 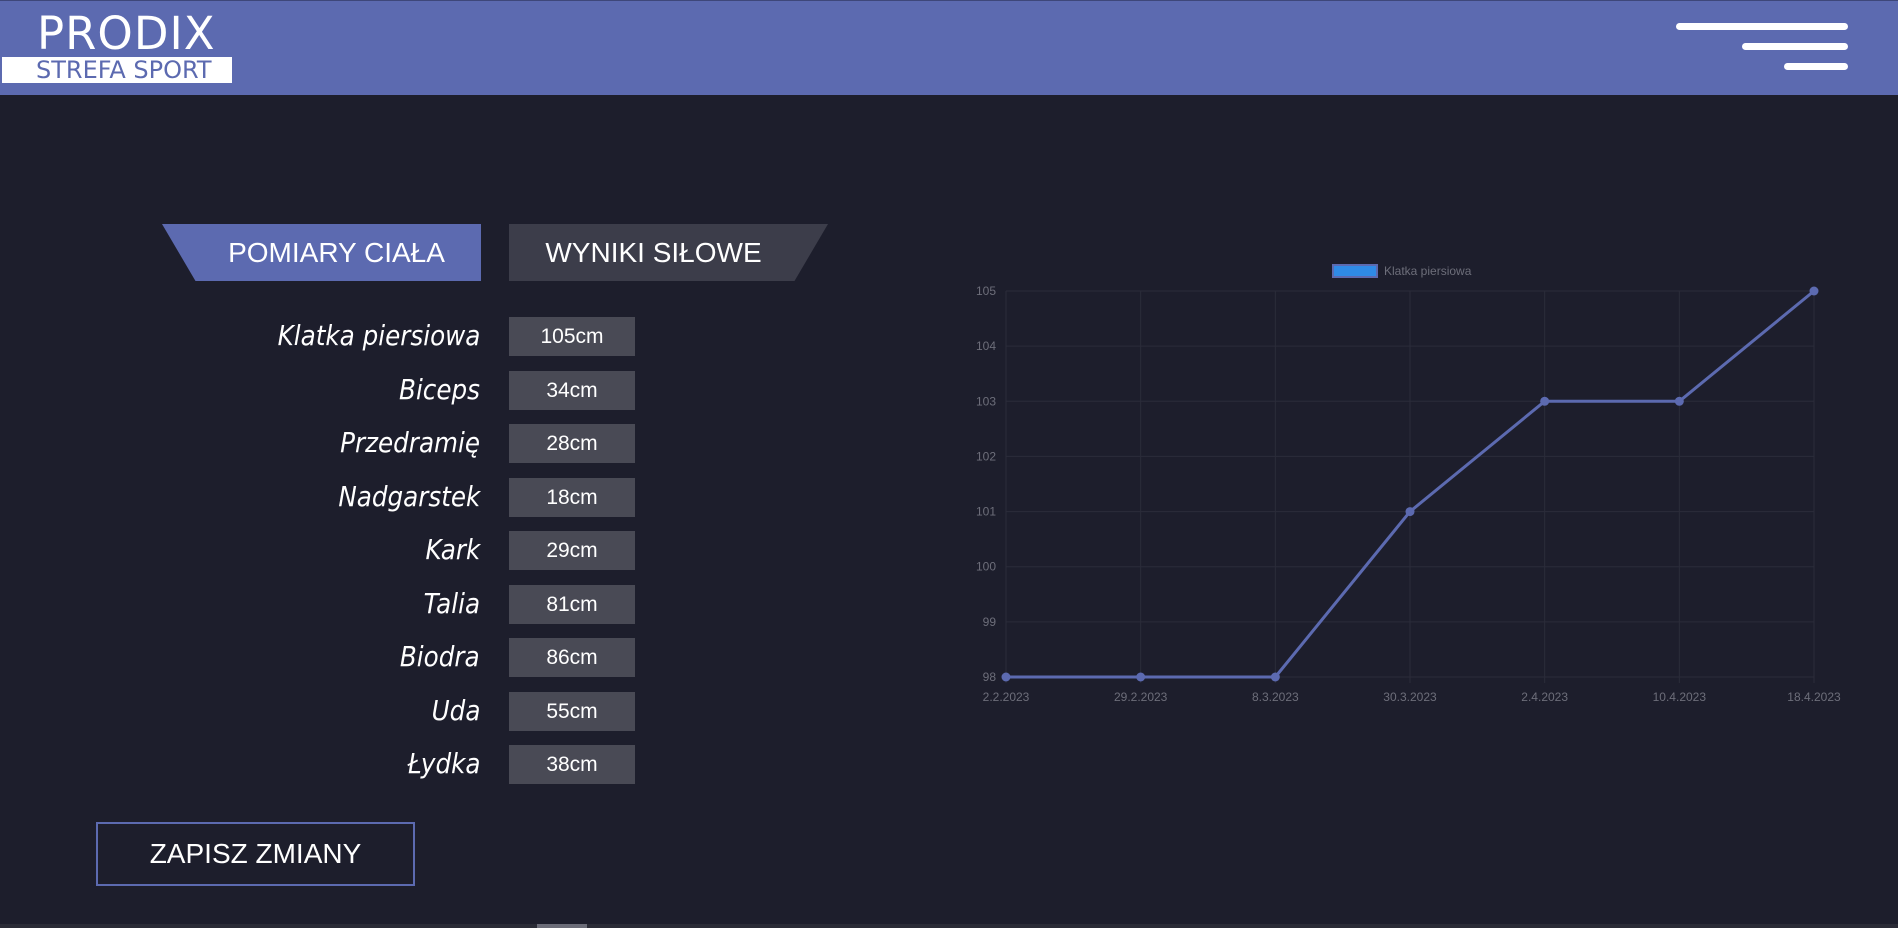 I want to click on y-tick-label: 104, so click(x=986, y=346).